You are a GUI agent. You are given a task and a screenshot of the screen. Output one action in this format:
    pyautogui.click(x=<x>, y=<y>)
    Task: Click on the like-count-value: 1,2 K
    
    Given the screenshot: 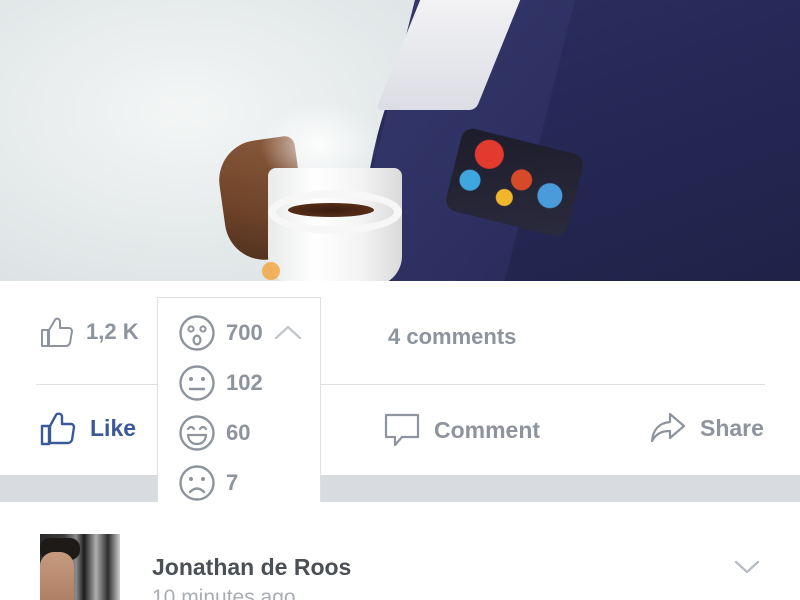 What is the action you would take?
    pyautogui.click(x=112, y=331)
    